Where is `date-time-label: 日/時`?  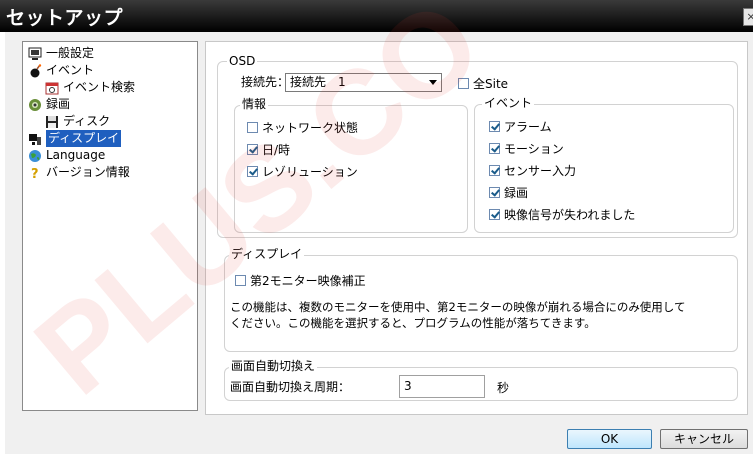
date-time-label: 日/時 is located at coordinates (276, 150).